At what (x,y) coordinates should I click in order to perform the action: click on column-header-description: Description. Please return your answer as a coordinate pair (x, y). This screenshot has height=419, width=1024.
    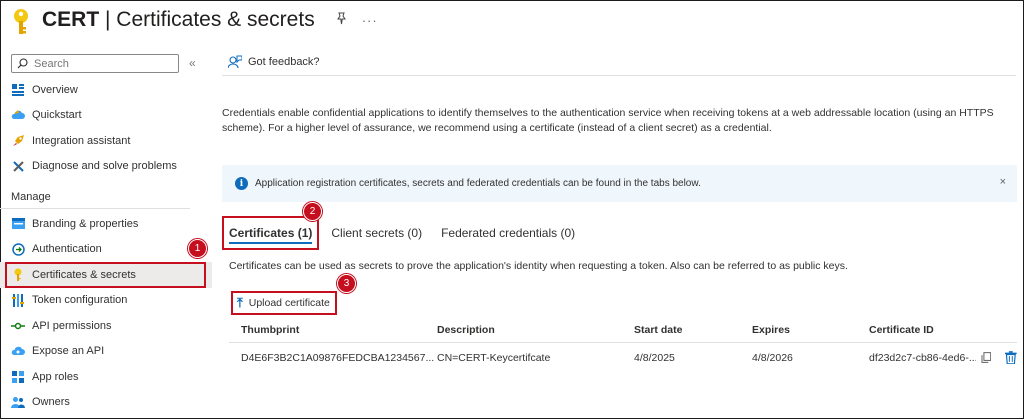
    Looking at the image, I should click on (535, 330).